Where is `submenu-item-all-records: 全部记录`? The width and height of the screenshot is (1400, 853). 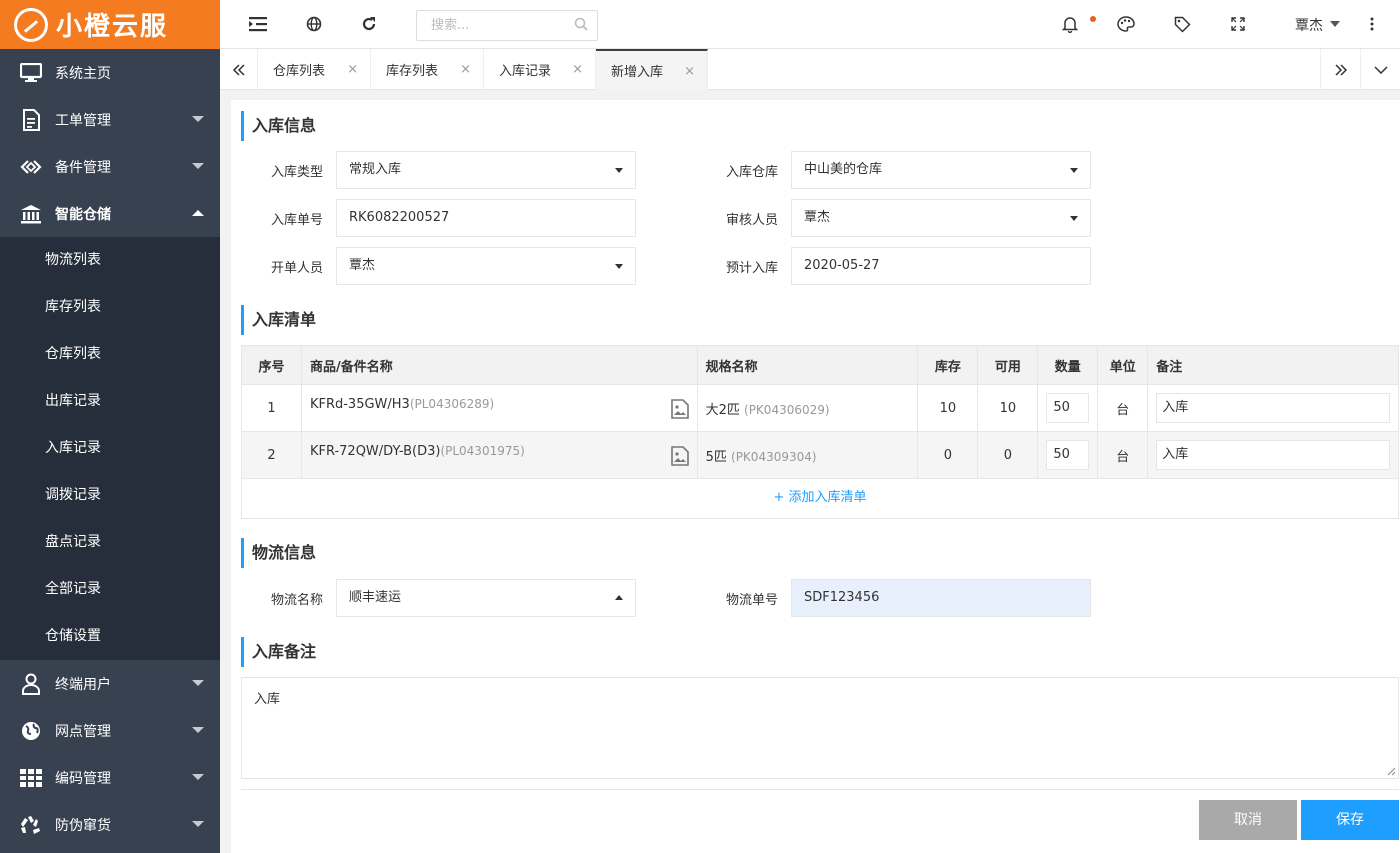 submenu-item-all-records: 全部记录 is located at coordinates (110, 589).